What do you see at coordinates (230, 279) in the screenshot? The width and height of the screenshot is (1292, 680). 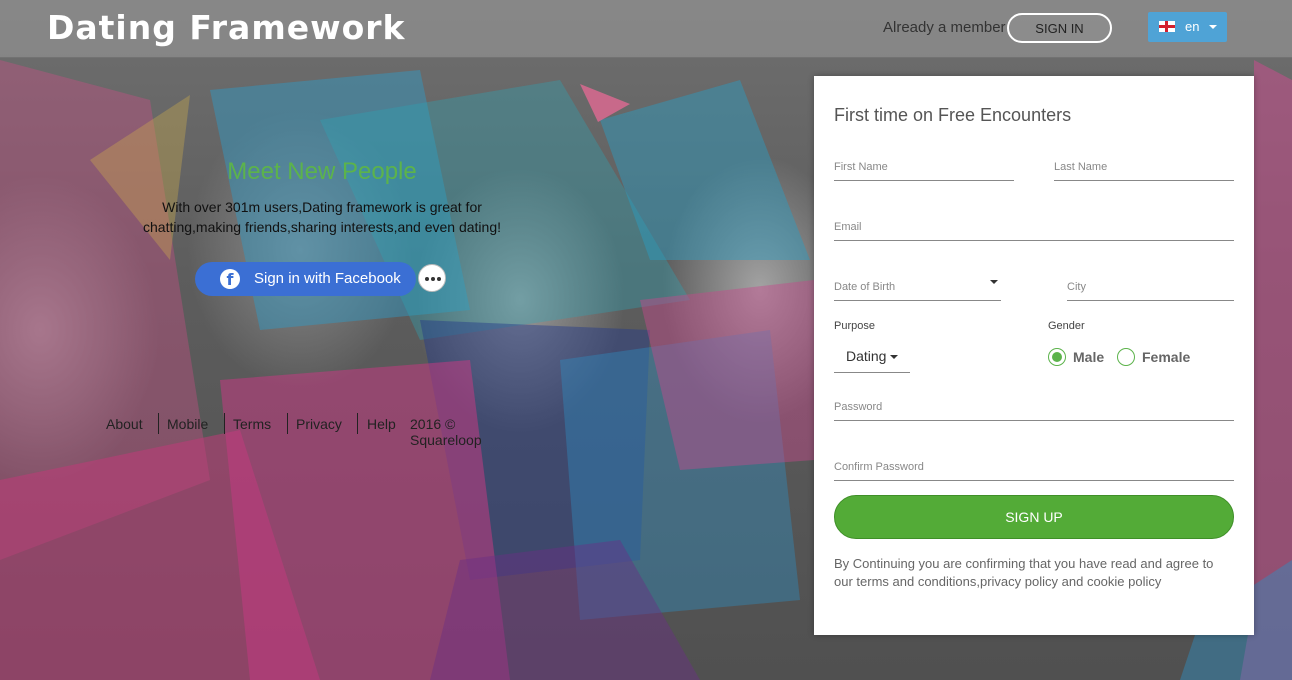 I see `facebook-icon: f` at bounding box center [230, 279].